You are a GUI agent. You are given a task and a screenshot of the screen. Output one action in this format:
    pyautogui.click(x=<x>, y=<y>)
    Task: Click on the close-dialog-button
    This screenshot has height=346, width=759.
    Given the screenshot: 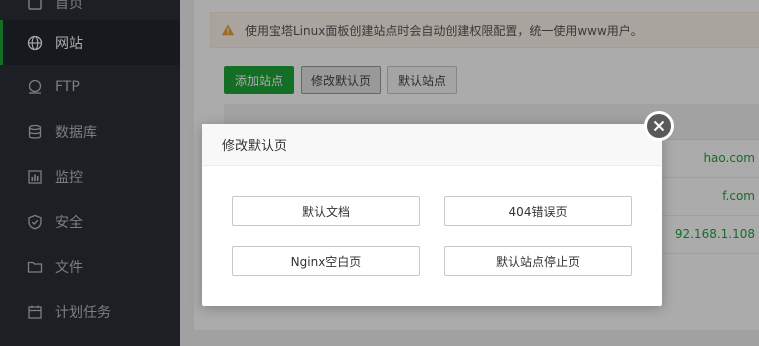 What is the action you would take?
    pyautogui.click(x=659, y=126)
    